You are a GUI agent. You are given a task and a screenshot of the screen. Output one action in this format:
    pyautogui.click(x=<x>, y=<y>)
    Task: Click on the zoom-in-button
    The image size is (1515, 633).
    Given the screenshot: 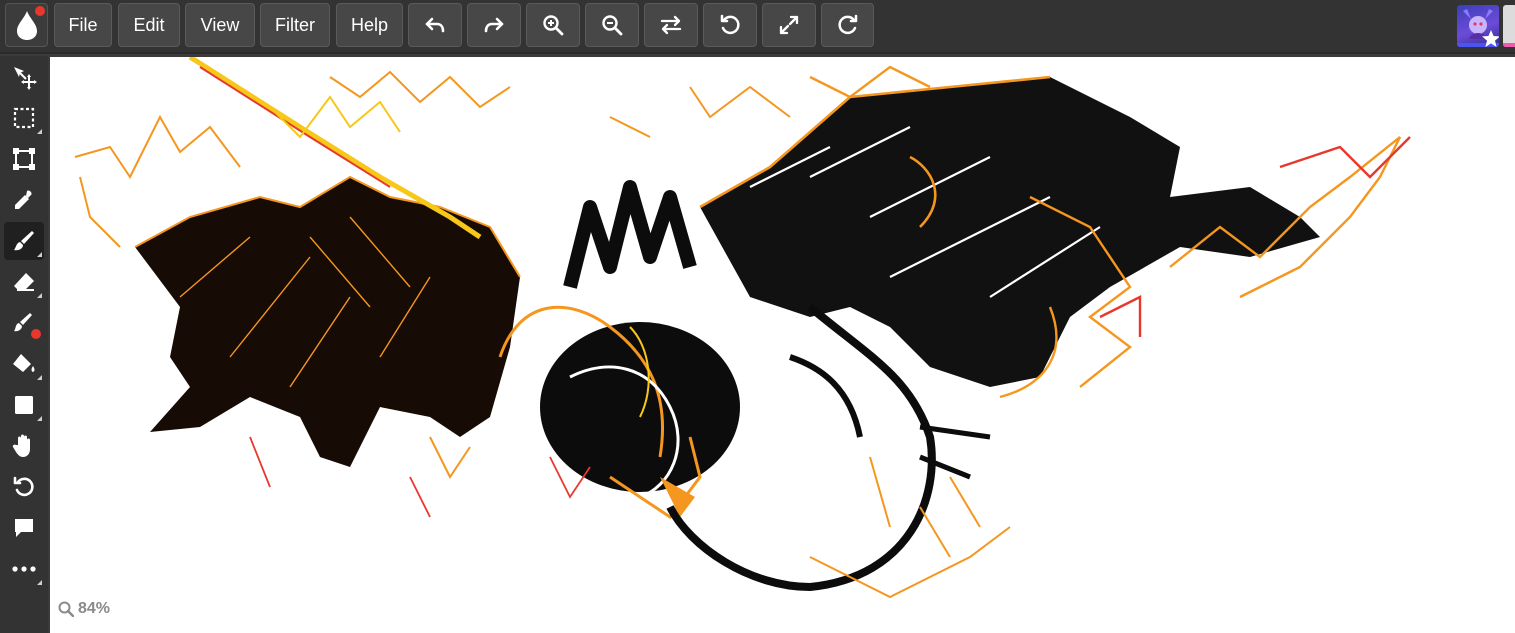 What is the action you would take?
    pyautogui.click(x=553, y=25)
    